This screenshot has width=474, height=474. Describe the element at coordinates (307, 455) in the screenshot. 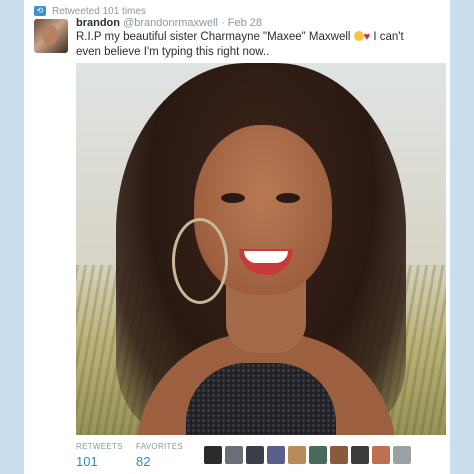

I see `favoriter-avatars` at that location.